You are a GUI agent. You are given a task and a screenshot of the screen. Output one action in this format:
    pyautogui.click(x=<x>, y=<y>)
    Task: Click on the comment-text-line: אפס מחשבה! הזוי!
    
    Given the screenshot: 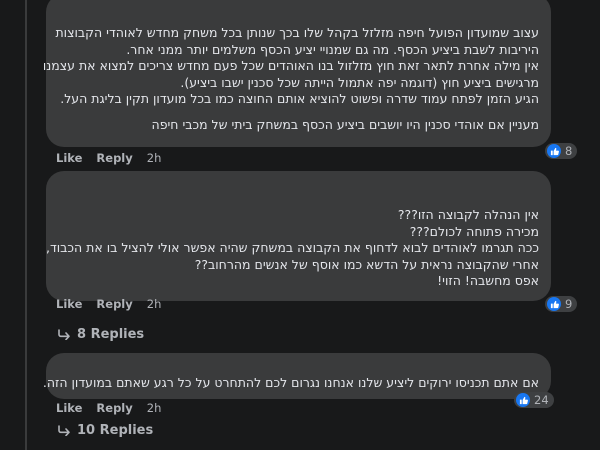 What is the action you would take?
    pyautogui.click(x=488, y=280)
    